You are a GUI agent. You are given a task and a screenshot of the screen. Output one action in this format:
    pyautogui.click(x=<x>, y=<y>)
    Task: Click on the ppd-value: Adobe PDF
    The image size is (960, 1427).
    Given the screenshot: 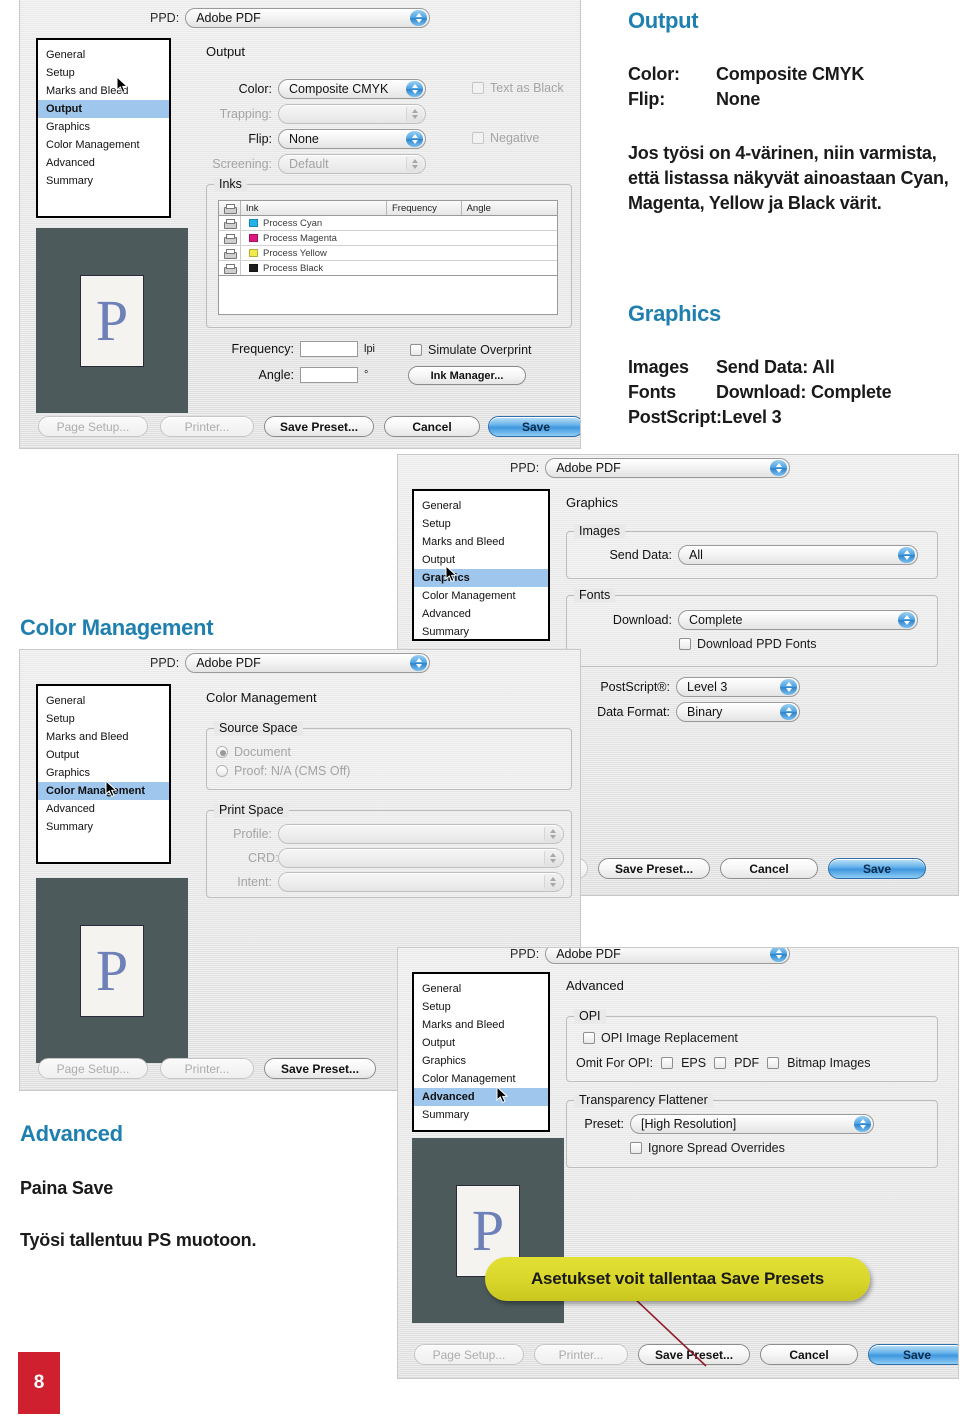 What is the action you would take?
    pyautogui.click(x=228, y=18)
    